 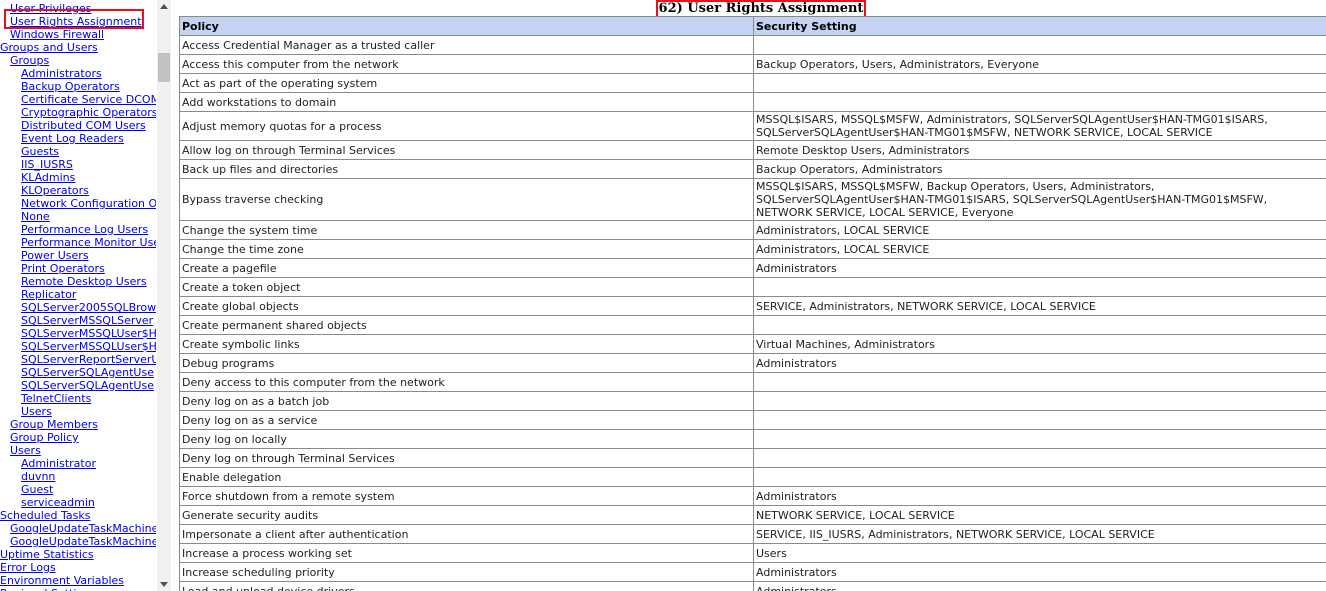 I want to click on nav-link: Groups, so click(x=83, y=60).